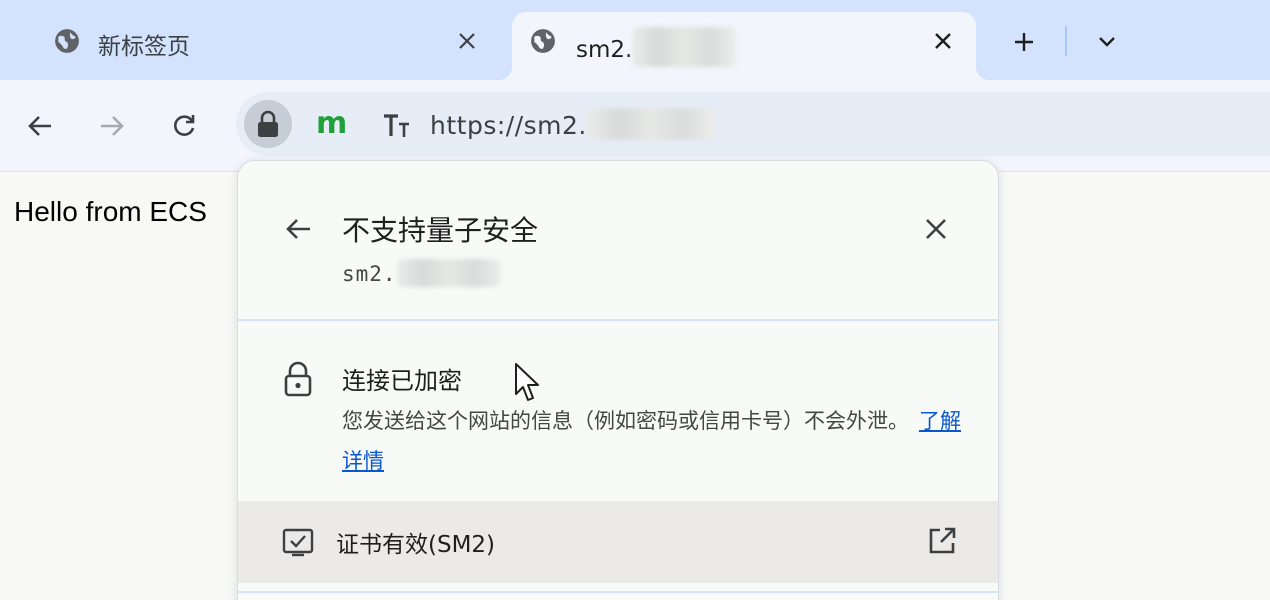 This screenshot has width=1270, height=600. Describe the element at coordinates (651, 441) in the screenshot. I see `connection-status-description: 您发送给这个网站的信息（例如密码或信用卡号）不会外泄。 了解详情` at that location.